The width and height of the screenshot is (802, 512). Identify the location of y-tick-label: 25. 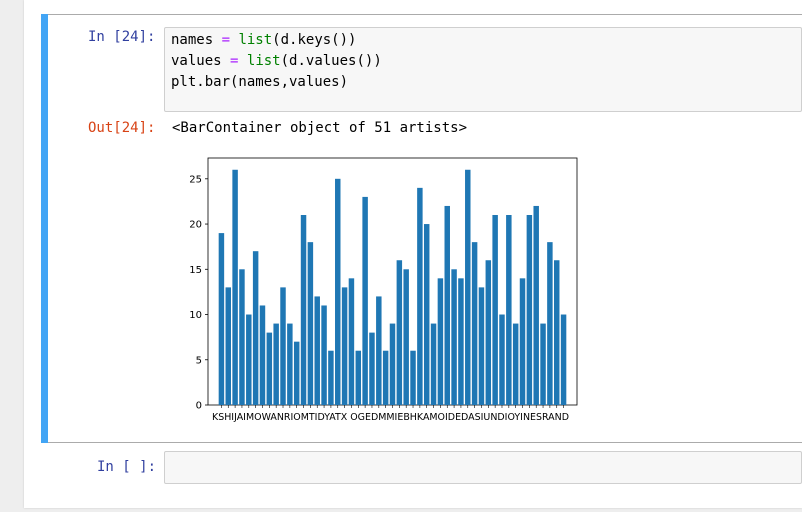
(195, 179).